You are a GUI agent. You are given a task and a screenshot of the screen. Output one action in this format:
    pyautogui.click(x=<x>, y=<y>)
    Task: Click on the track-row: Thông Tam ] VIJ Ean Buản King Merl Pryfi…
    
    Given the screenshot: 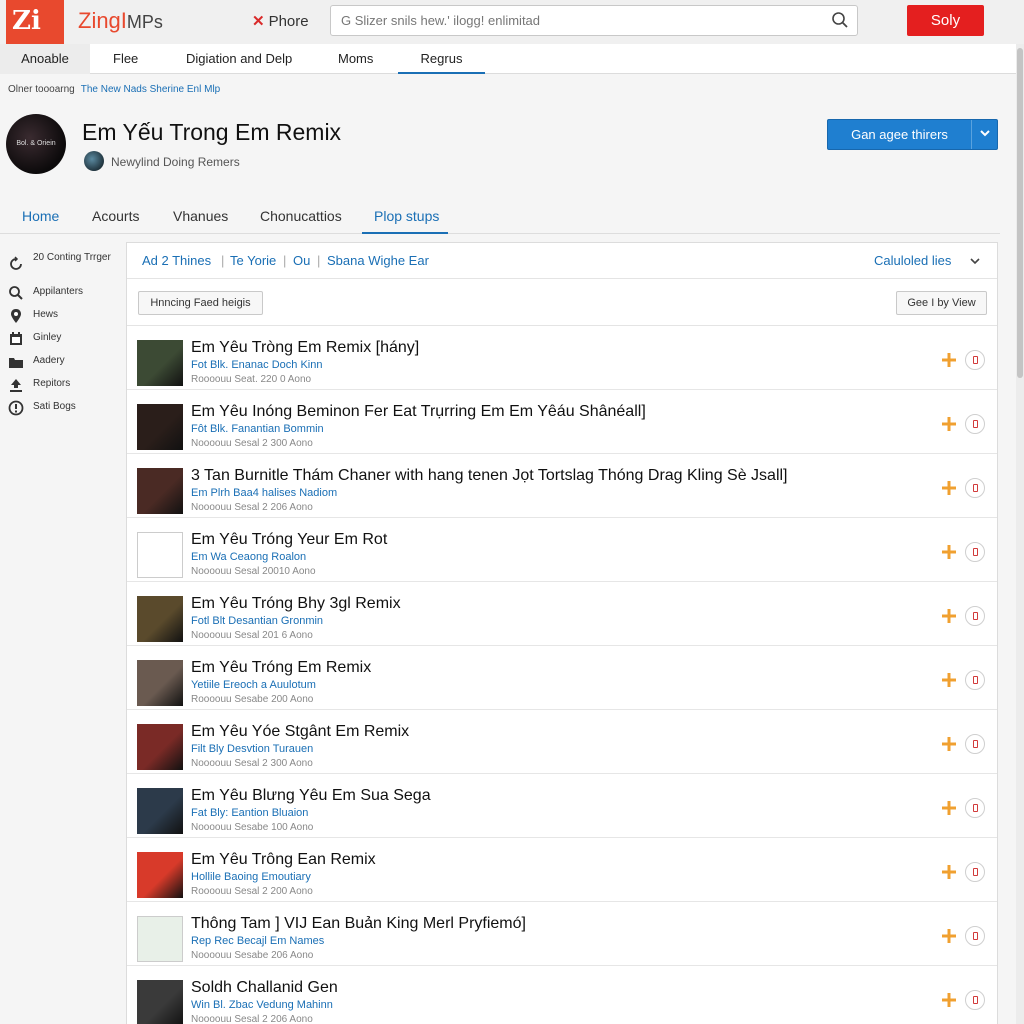 What is the action you would take?
    pyautogui.click(x=562, y=934)
    